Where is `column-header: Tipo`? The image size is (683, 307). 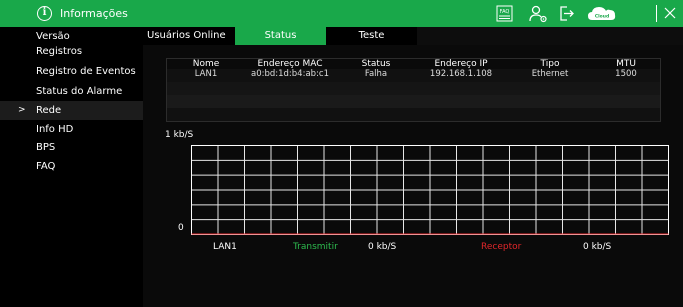
column-header: Tipo is located at coordinates (550, 64).